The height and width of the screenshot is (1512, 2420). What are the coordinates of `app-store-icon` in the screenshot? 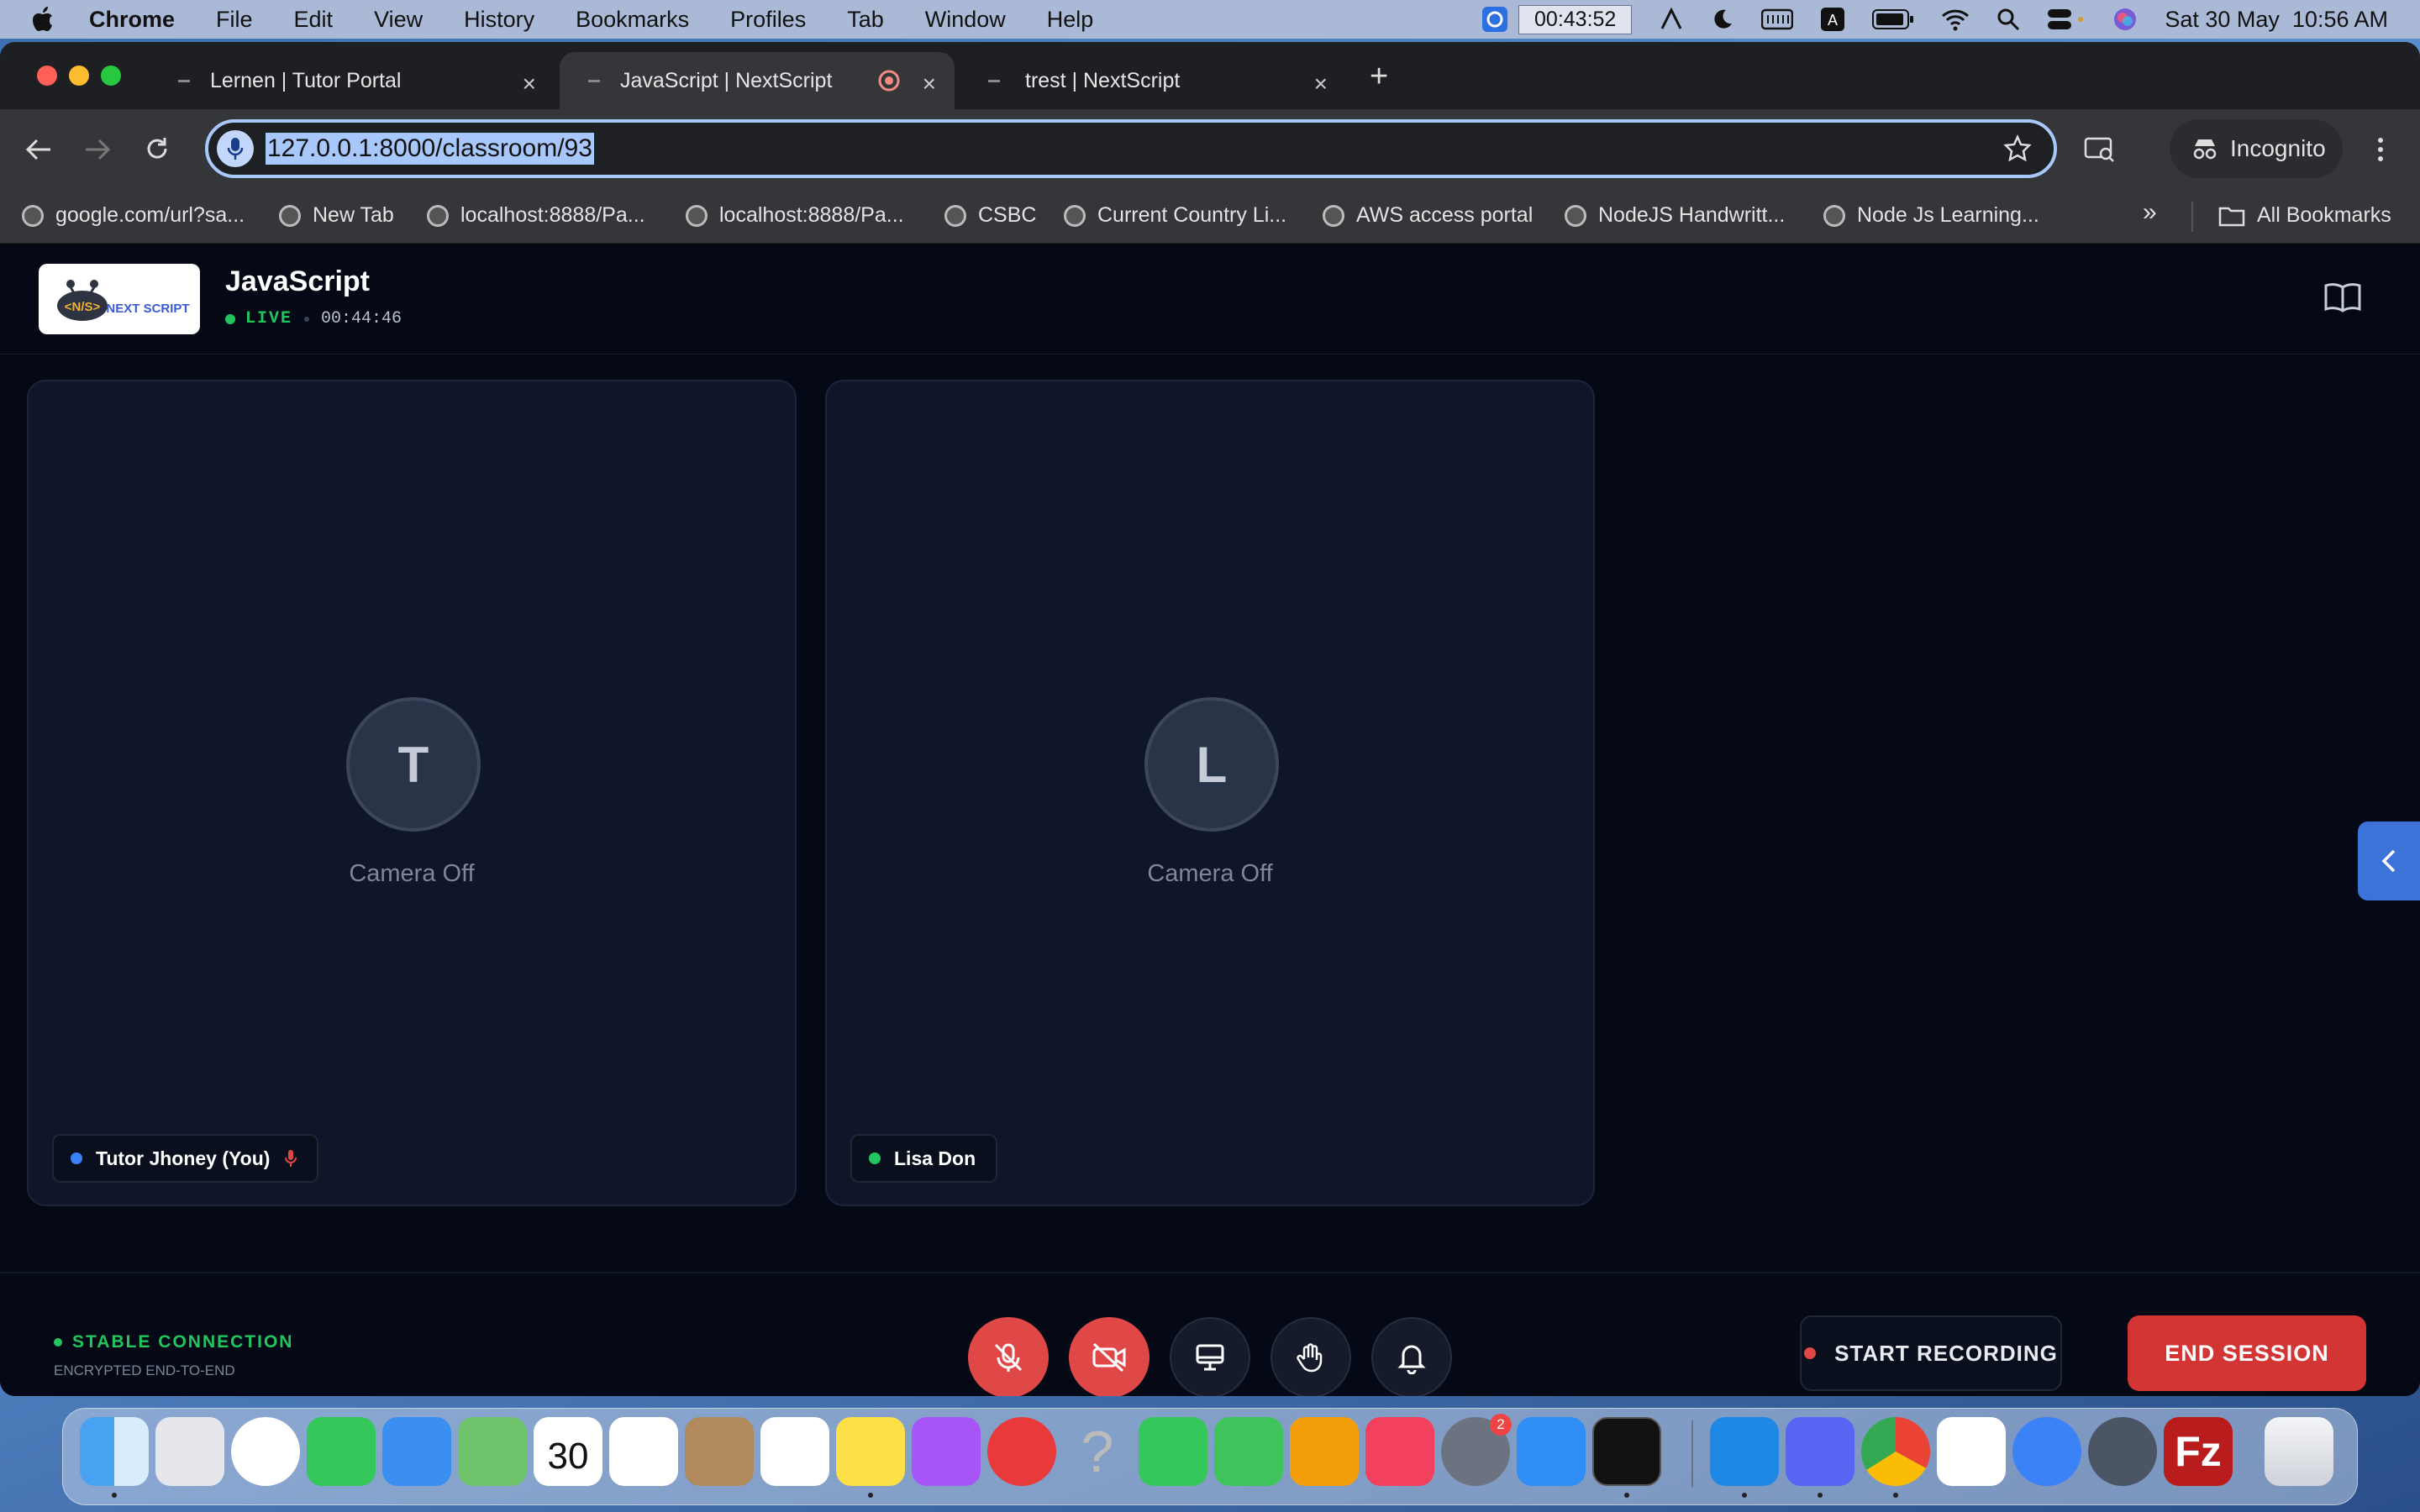 It's located at (1552, 1451).